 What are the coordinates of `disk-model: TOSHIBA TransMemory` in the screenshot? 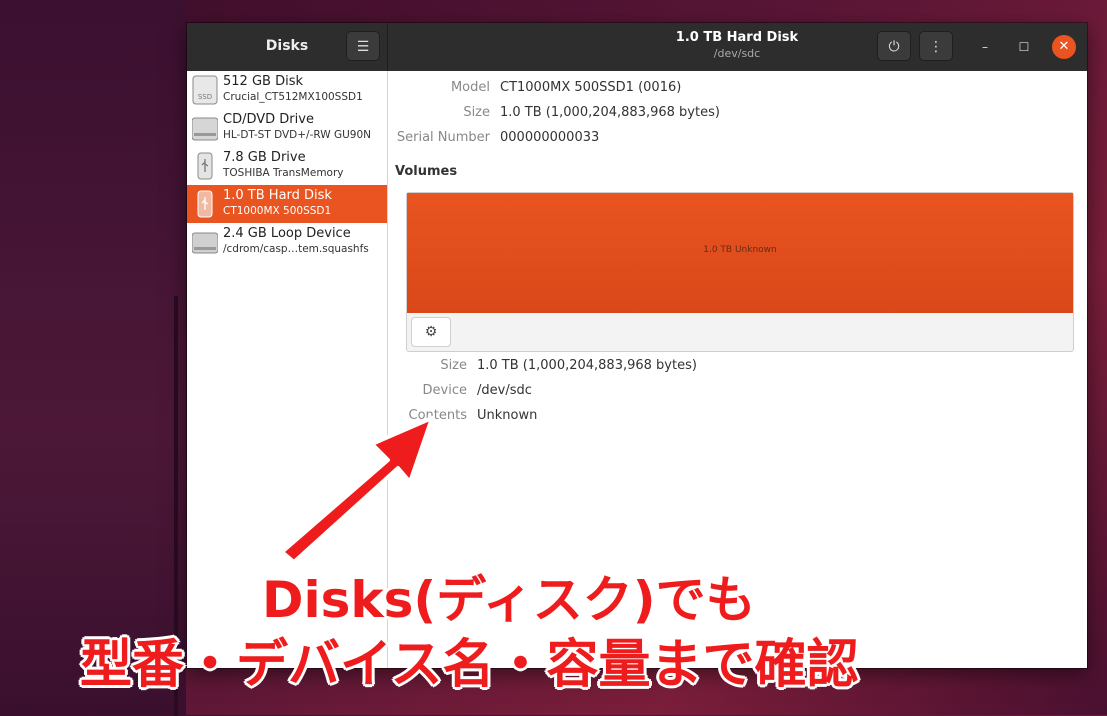 It's located at (283, 173).